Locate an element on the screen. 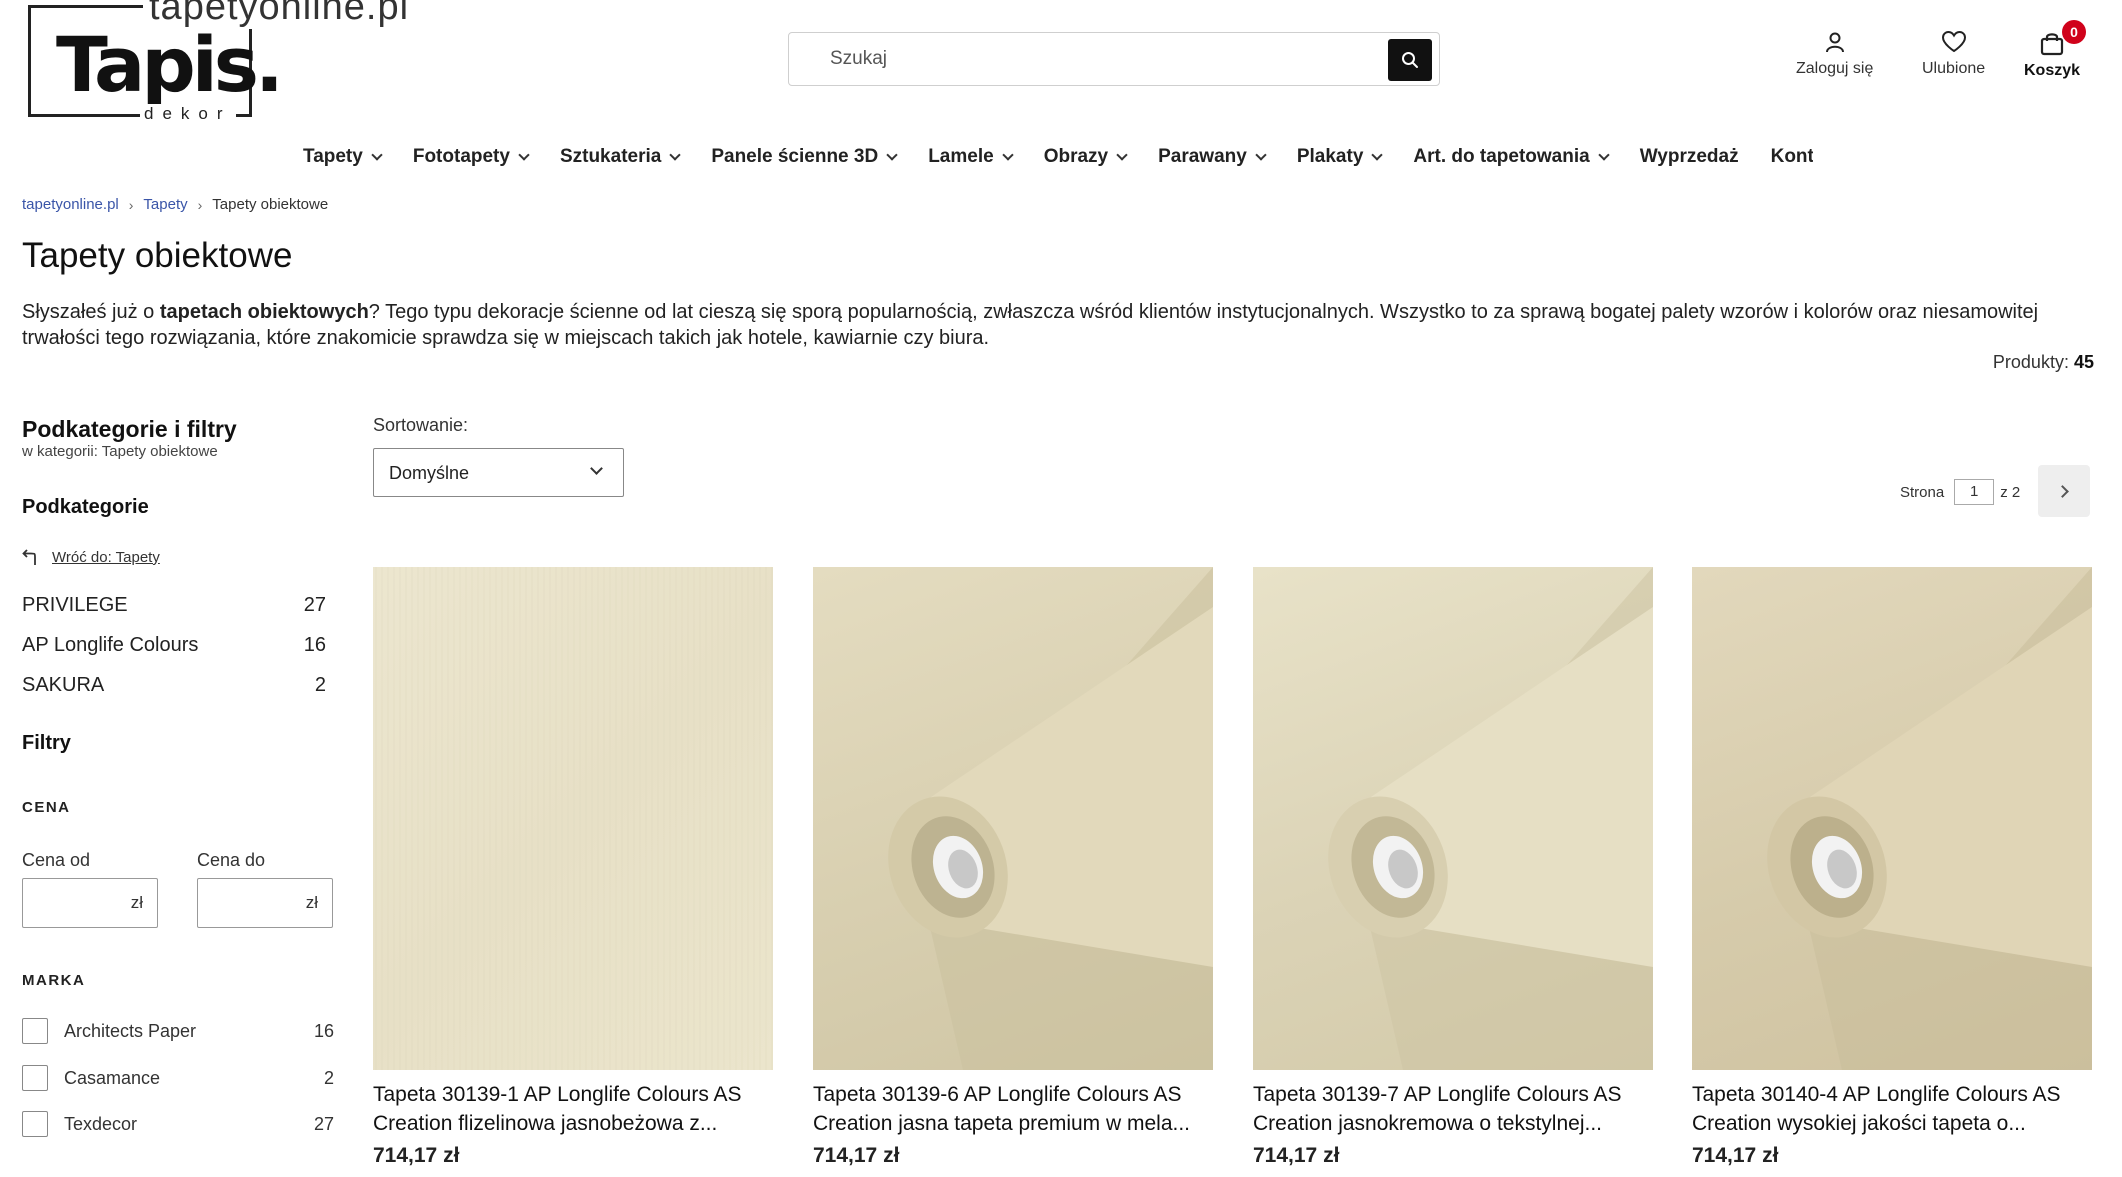 This screenshot has height=1177, width=2122. nav-item-wyprzedaz: Wyprzedaż is located at coordinates (1689, 157).